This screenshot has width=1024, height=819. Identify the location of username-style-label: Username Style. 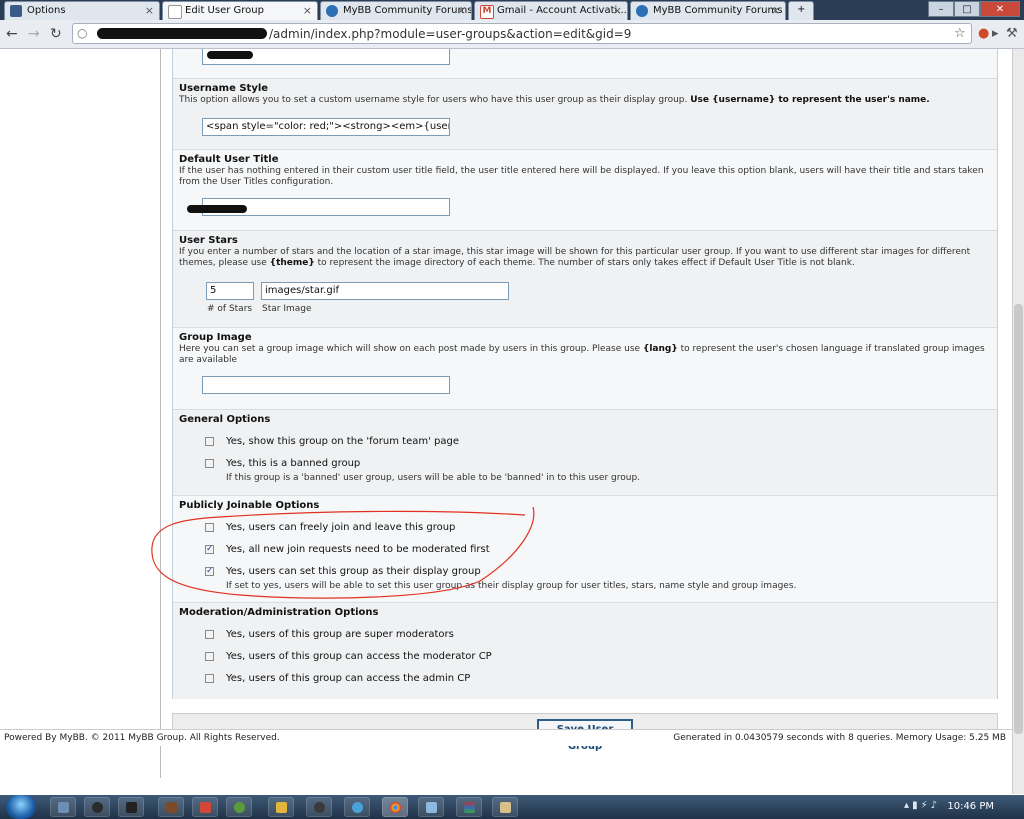
(224, 88).